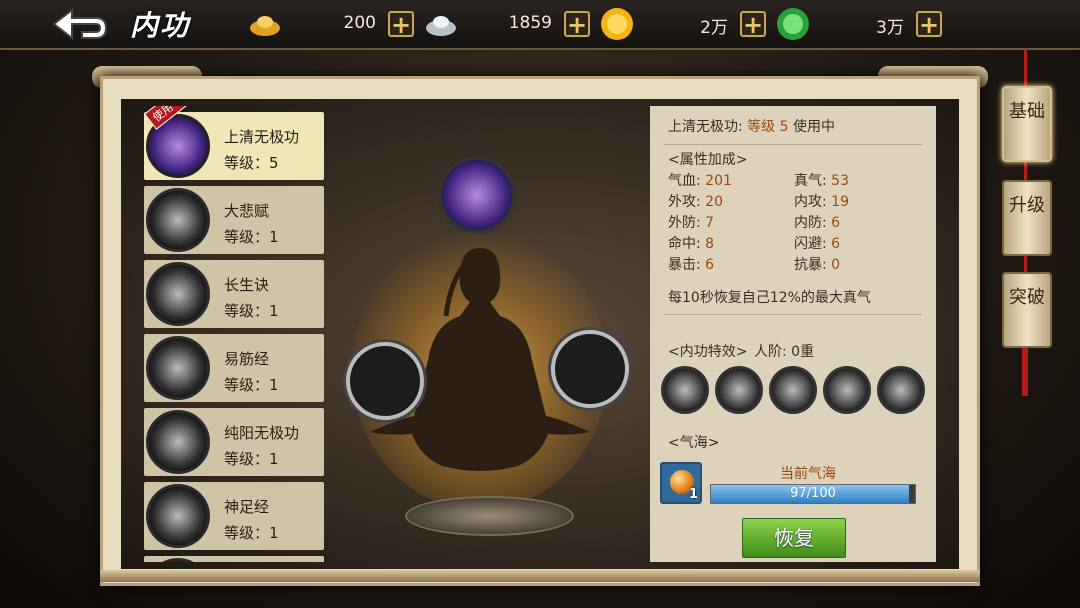 The image size is (1080, 608). What do you see at coordinates (577, 24) in the screenshot?
I see `add-silver-ingot-button: +` at bounding box center [577, 24].